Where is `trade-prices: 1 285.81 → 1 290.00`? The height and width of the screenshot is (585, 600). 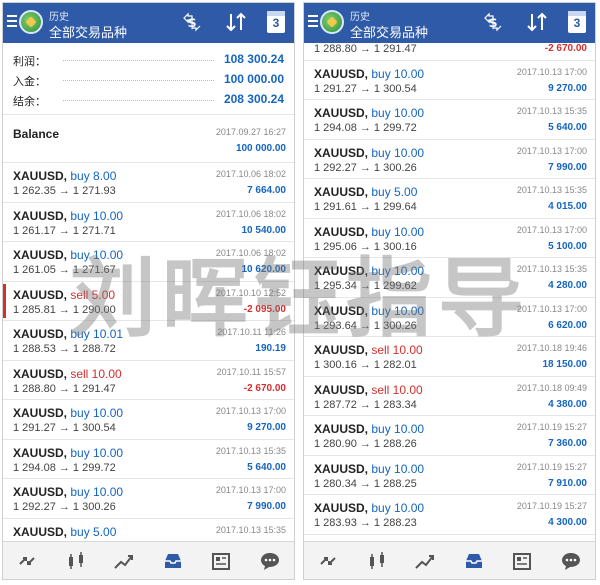 trade-prices: 1 285.81 → 1 290.00 is located at coordinates (64, 309).